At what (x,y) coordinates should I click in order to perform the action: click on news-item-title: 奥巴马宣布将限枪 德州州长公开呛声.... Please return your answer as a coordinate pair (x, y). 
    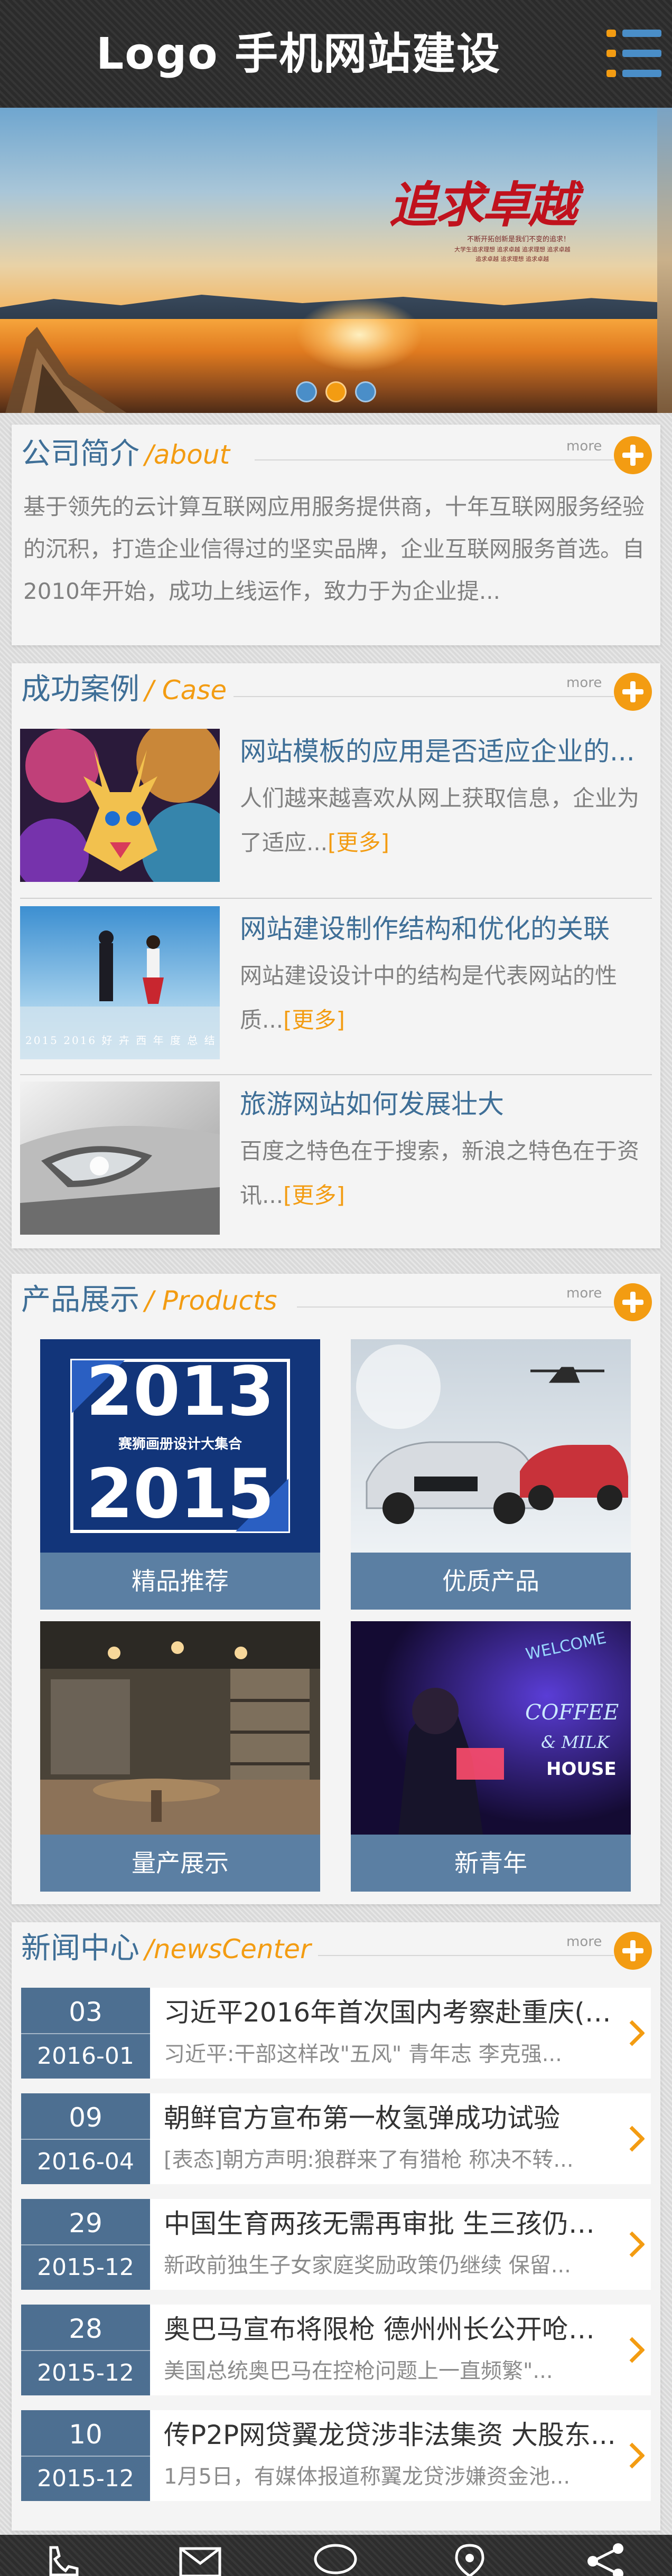
    Looking at the image, I should click on (391, 2329).